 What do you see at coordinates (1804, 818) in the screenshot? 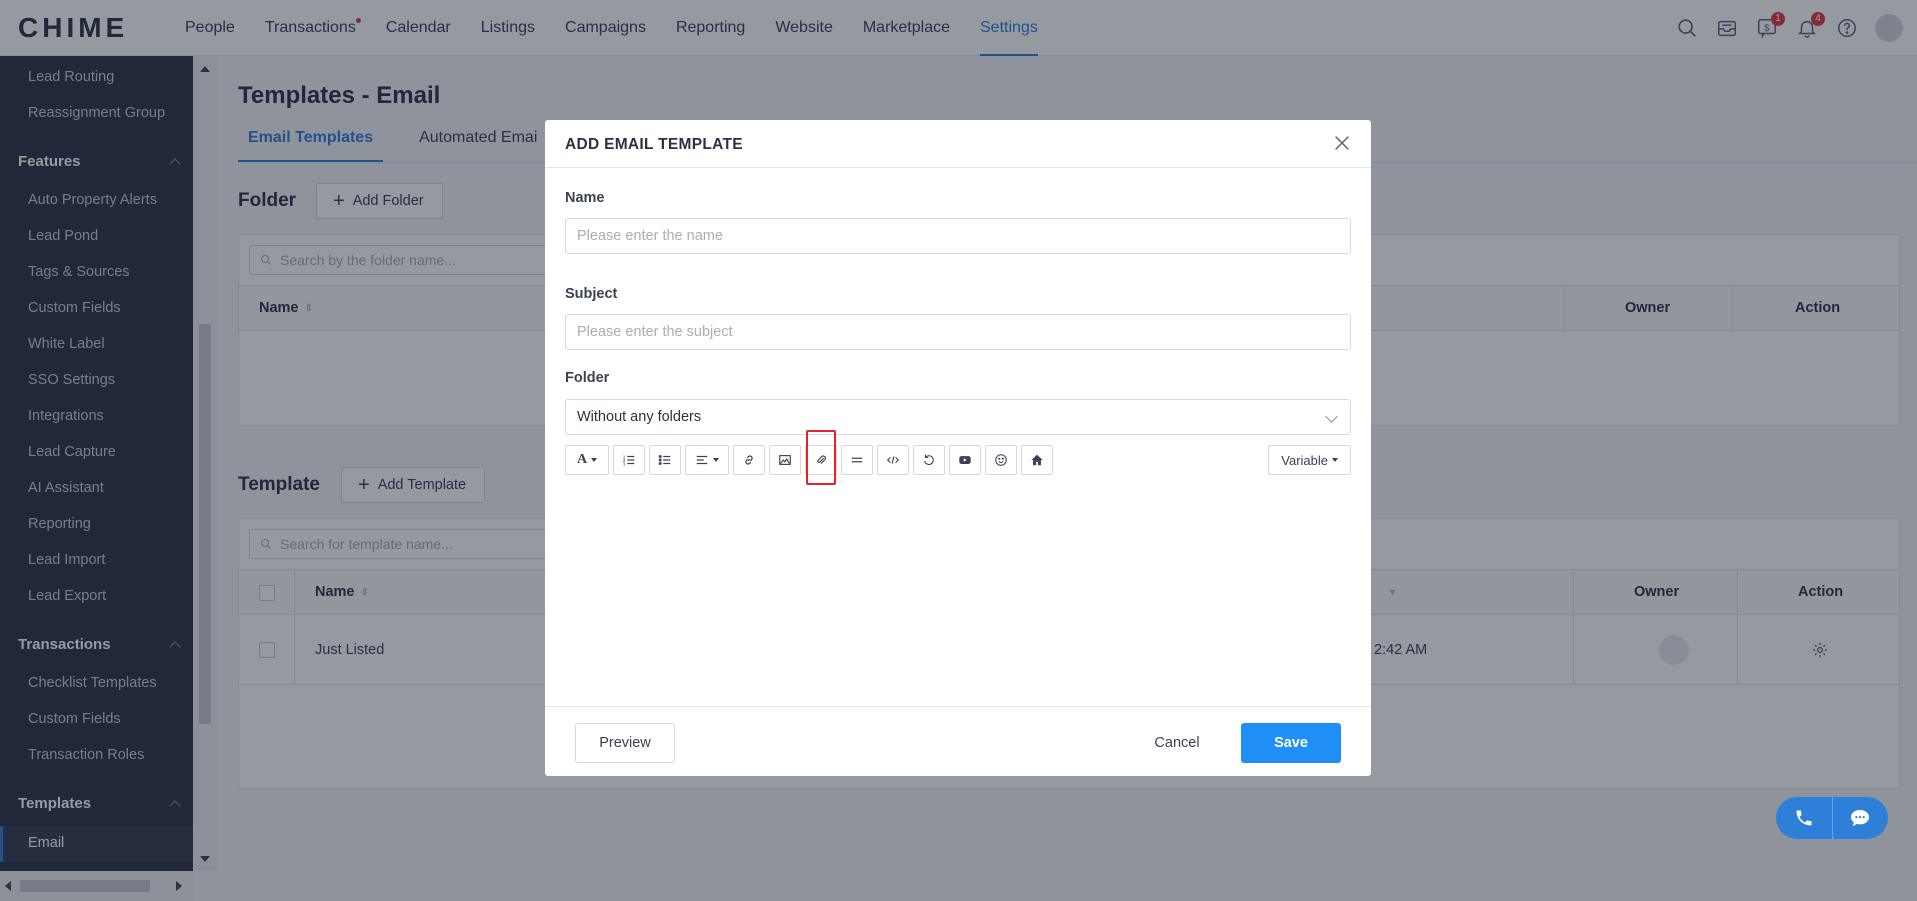
I see `phone-icon` at bounding box center [1804, 818].